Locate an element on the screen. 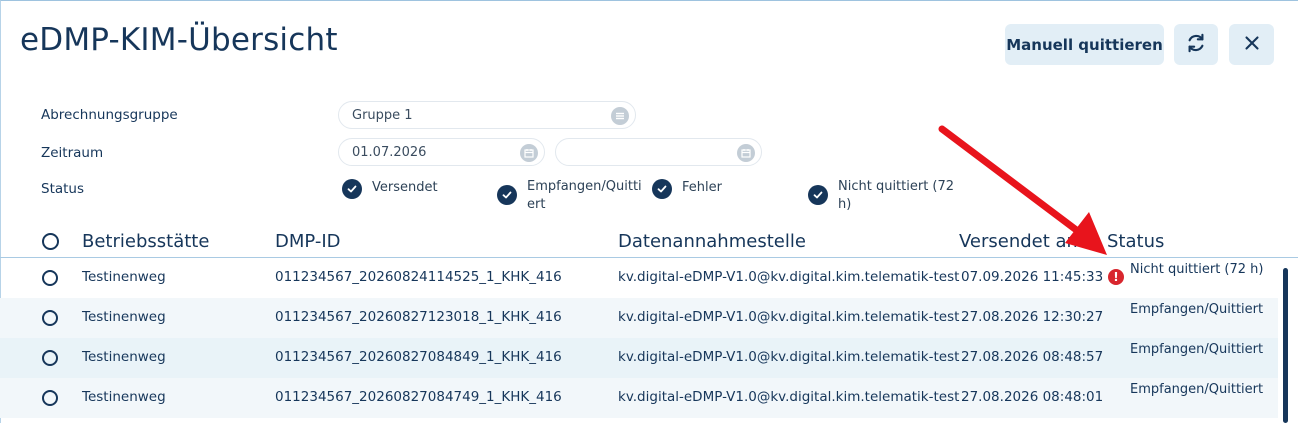 The width and height of the screenshot is (1298, 423). annotation-arrow-icon is located at coordinates (1022, 190).